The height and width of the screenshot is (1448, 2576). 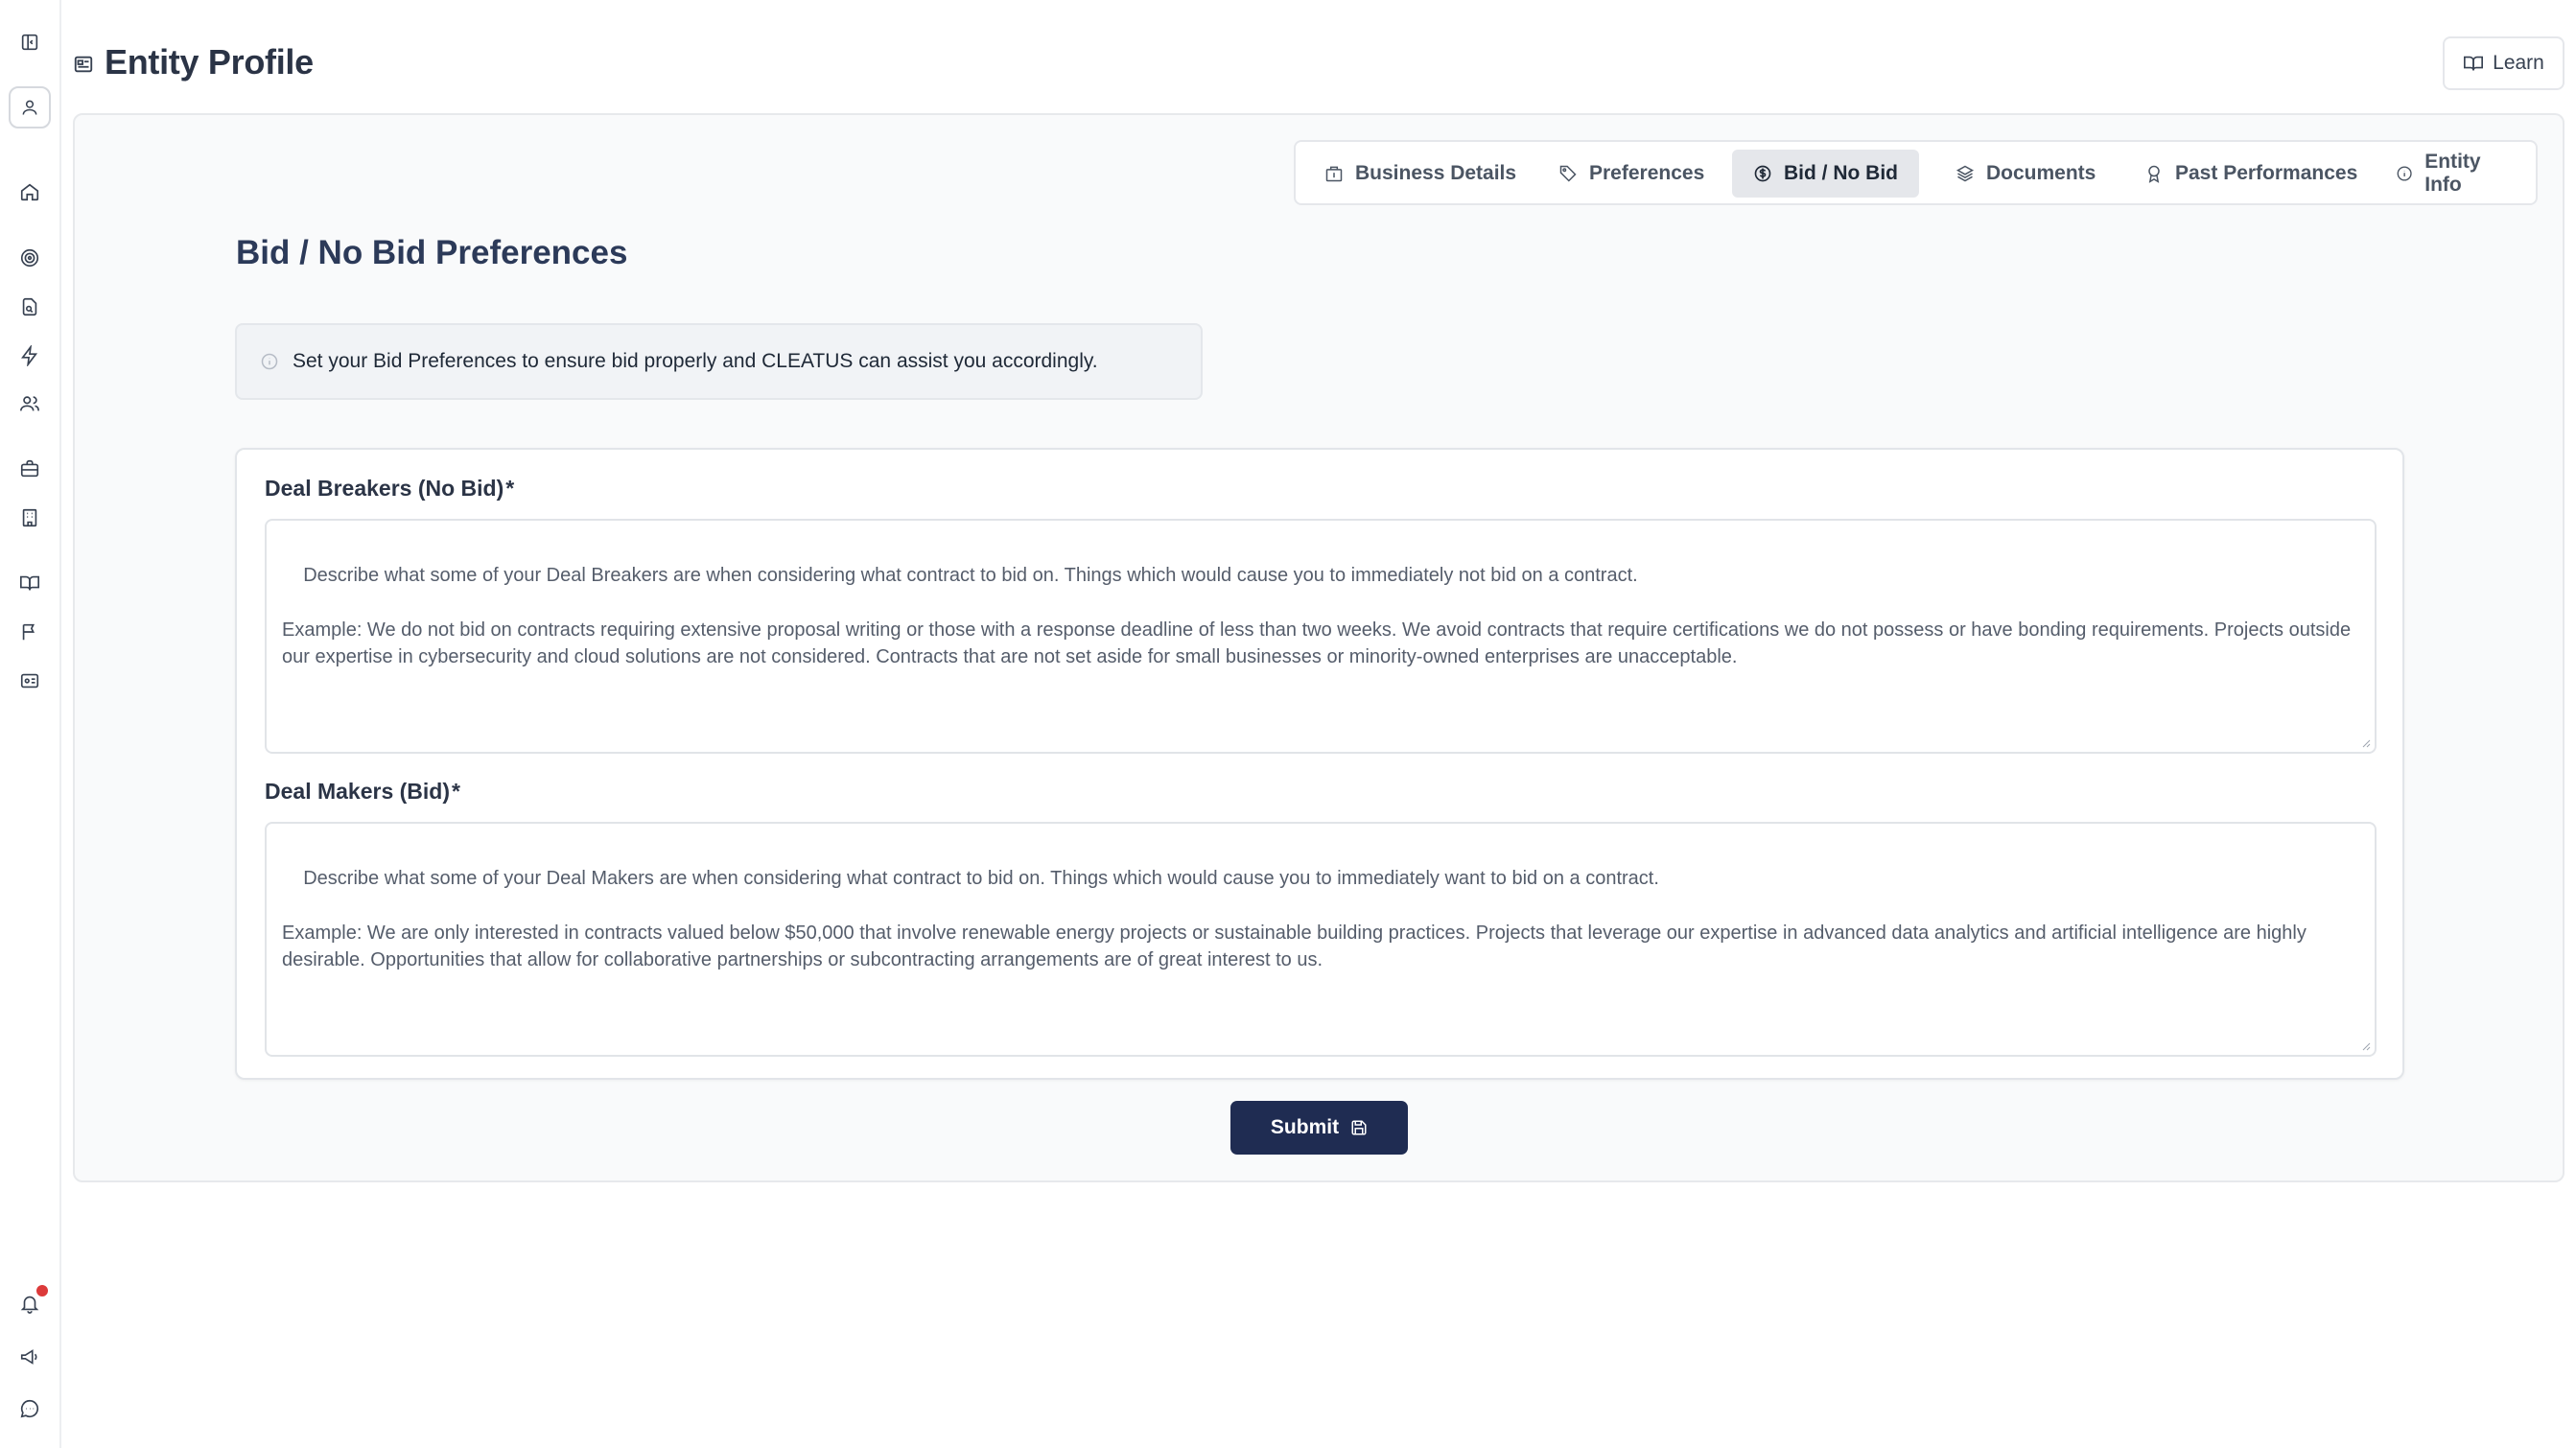 I want to click on deal-breakers-label-text: Deal Breakers (No Bid), so click(x=384, y=488).